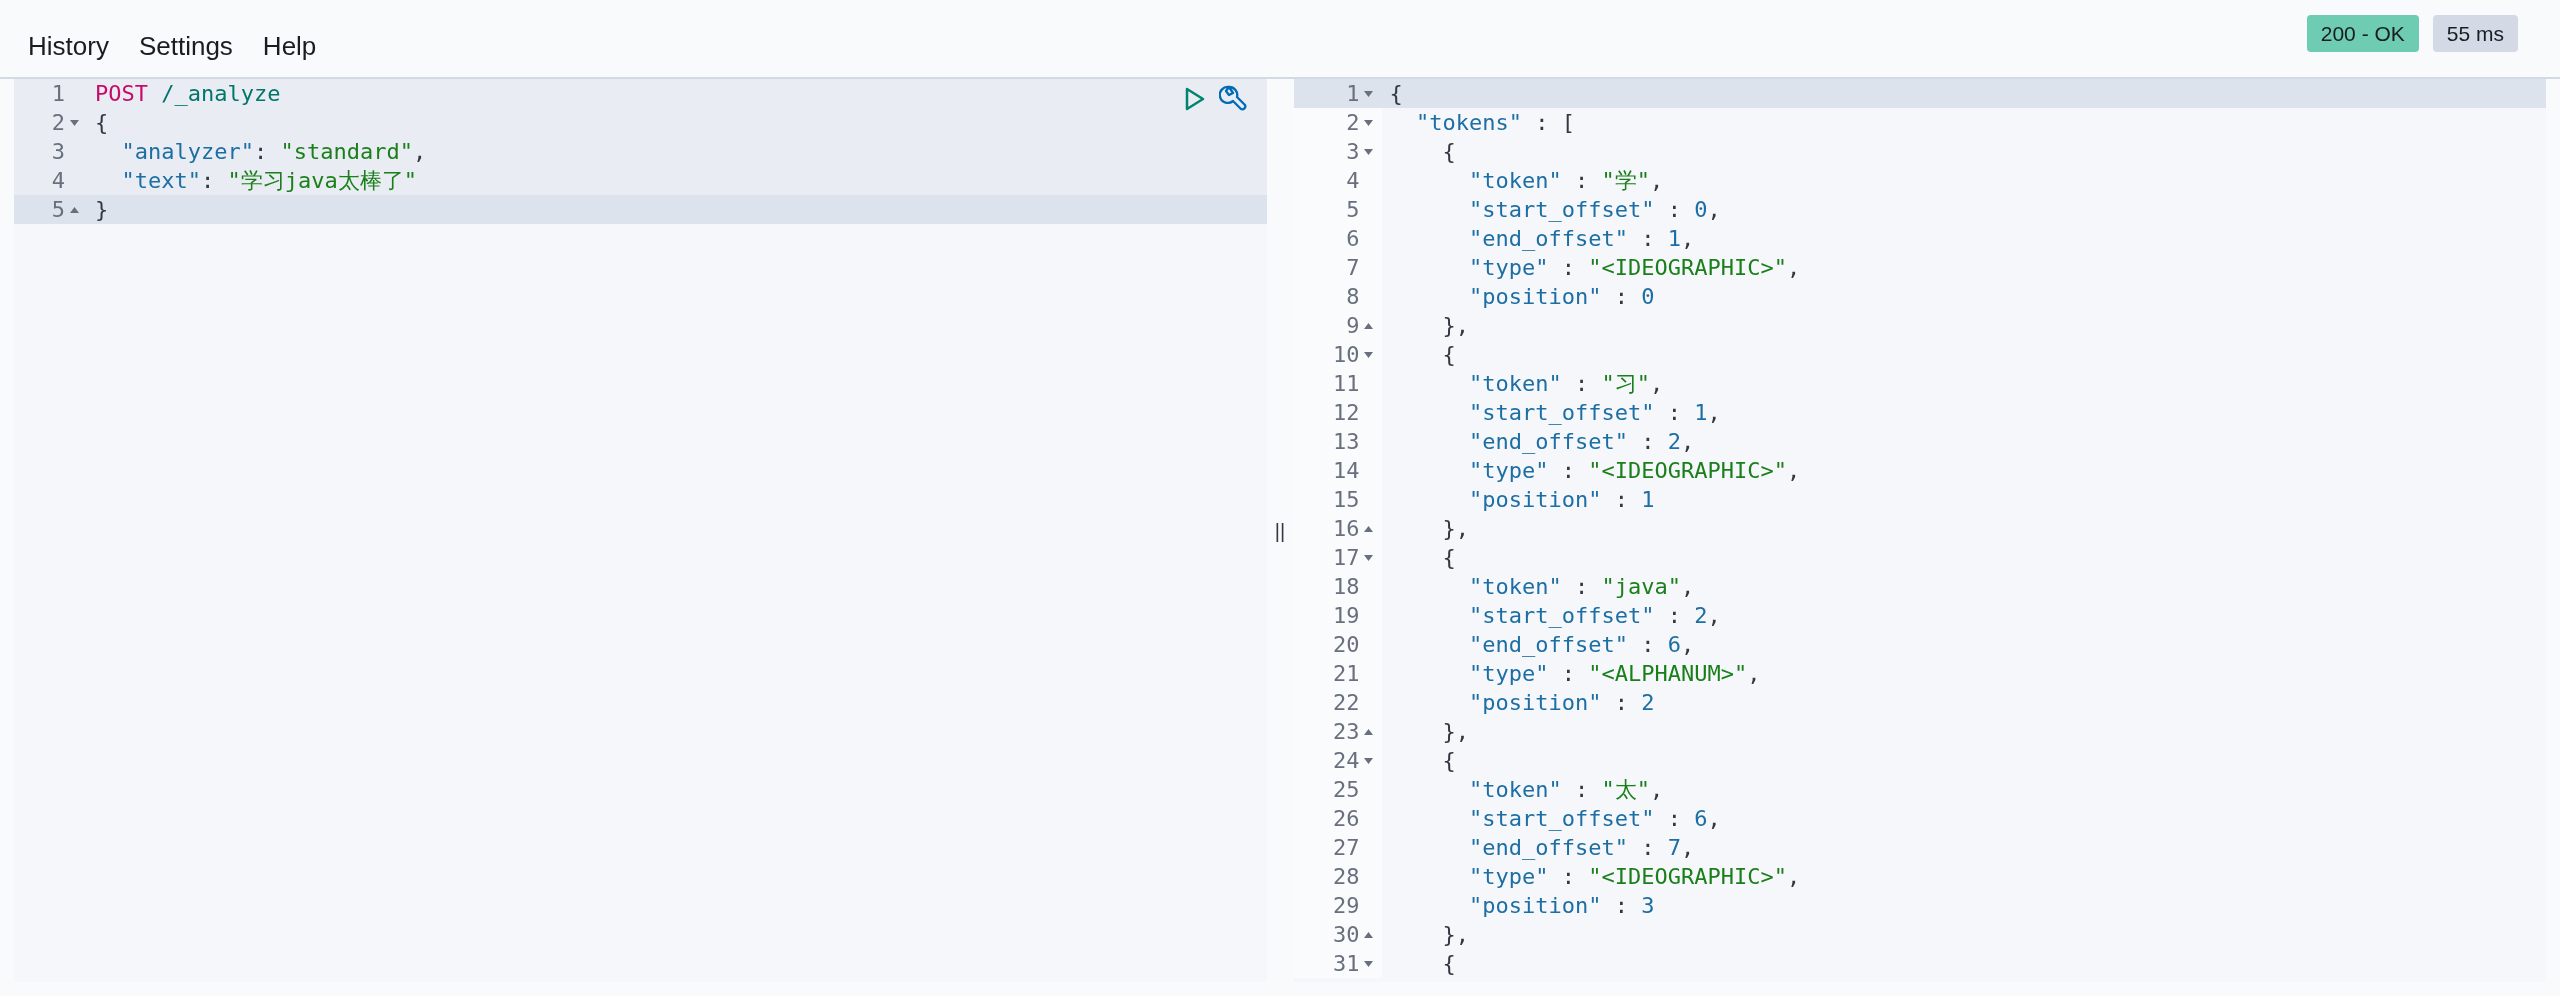 The width and height of the screenshot is (2560, 996). Describe the element at coordinates (1346, 529) in the screenshot. I see `line-number: 16` at that location.